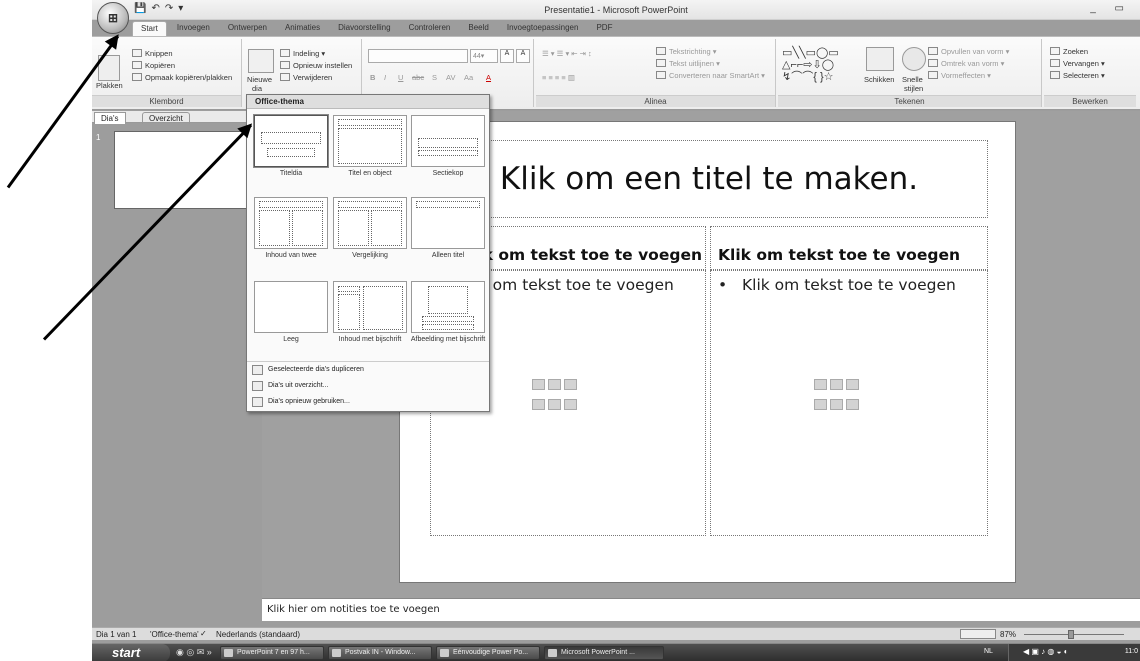 The image size is (1140, 661). What do you see at coordinates (554, 397) in the screenshot?
I see `insert-content-icons-left` at bounding box center [554, 397].